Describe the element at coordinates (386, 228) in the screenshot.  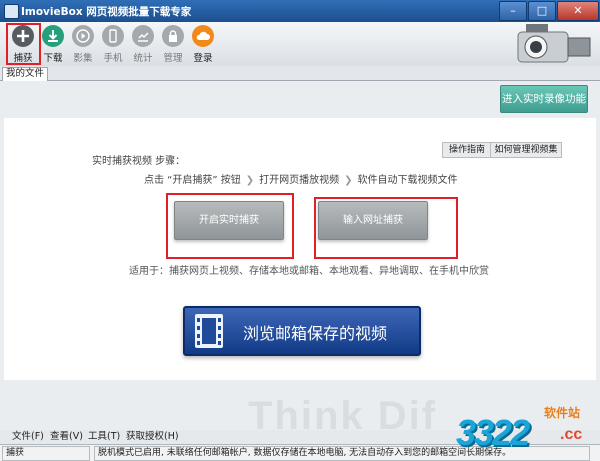
I see `input-url-highlight` at that location.